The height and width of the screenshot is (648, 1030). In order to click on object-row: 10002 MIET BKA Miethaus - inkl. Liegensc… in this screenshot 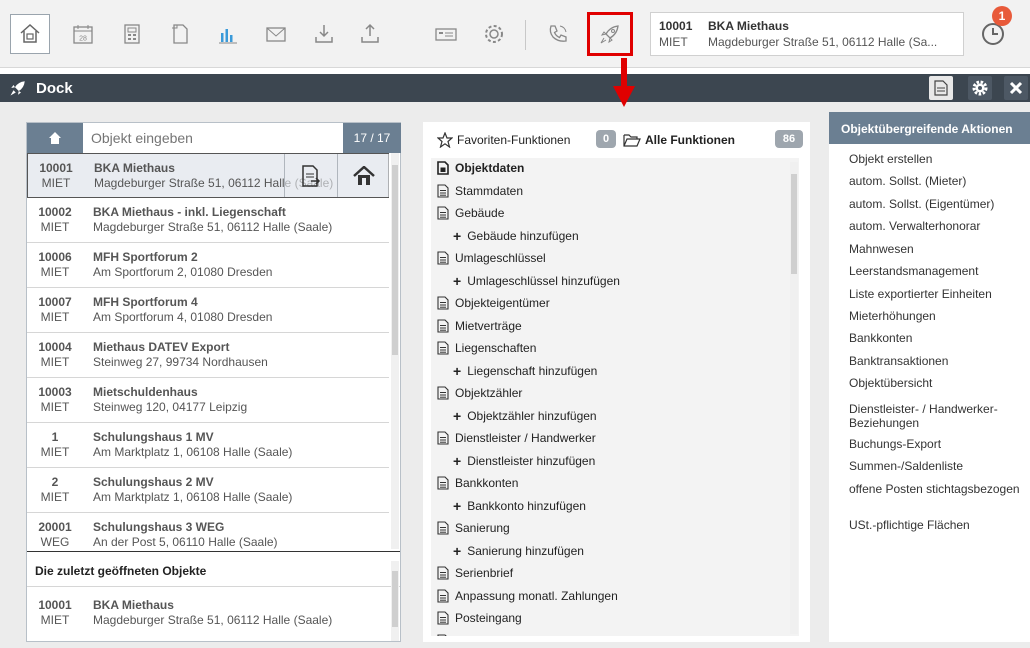, I will do `click(208, 220)`.